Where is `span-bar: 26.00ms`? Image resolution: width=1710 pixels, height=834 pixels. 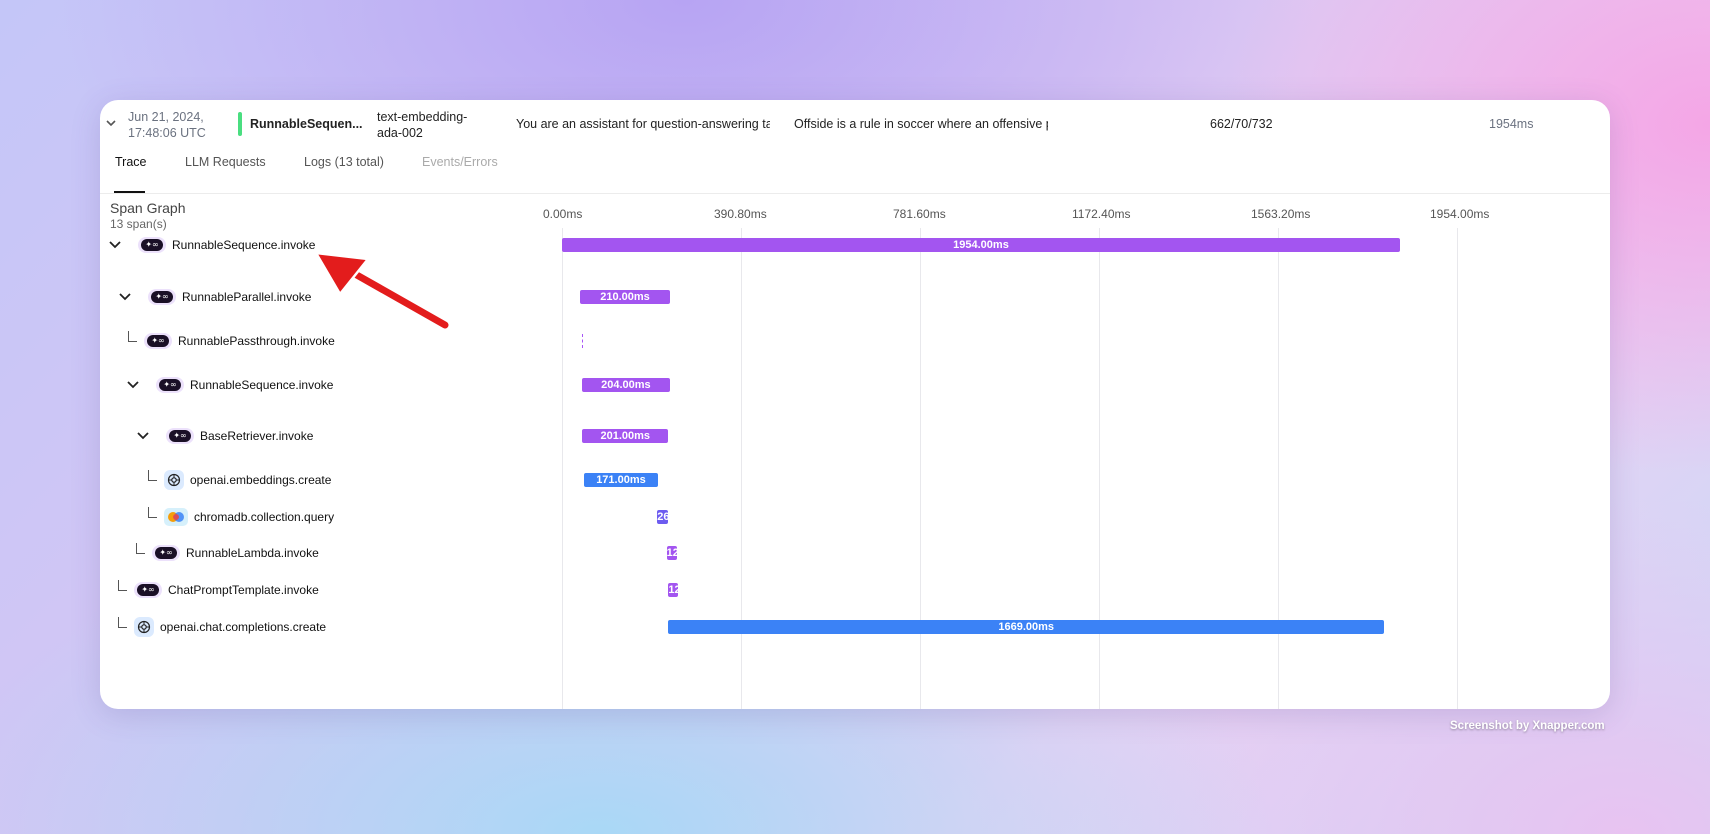 span-bar: 26.00ms is located at coordinates (663, 517).